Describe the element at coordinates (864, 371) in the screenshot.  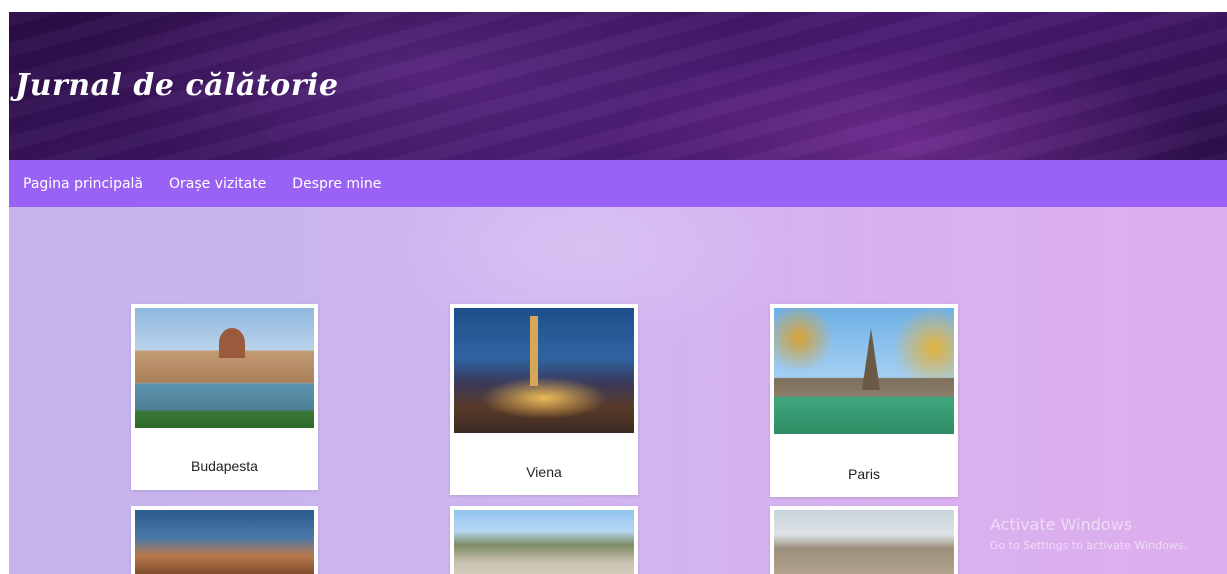
I see `paris-eiffel-image` at that location.